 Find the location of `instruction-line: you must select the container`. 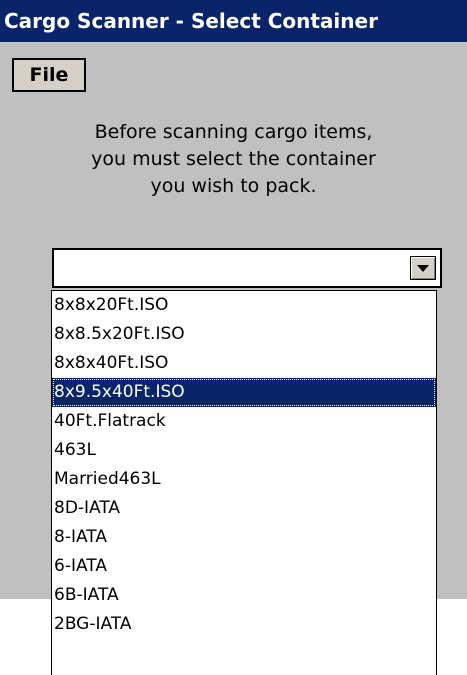

instruction-line: you must select the container is located at coordinates (233, 159).